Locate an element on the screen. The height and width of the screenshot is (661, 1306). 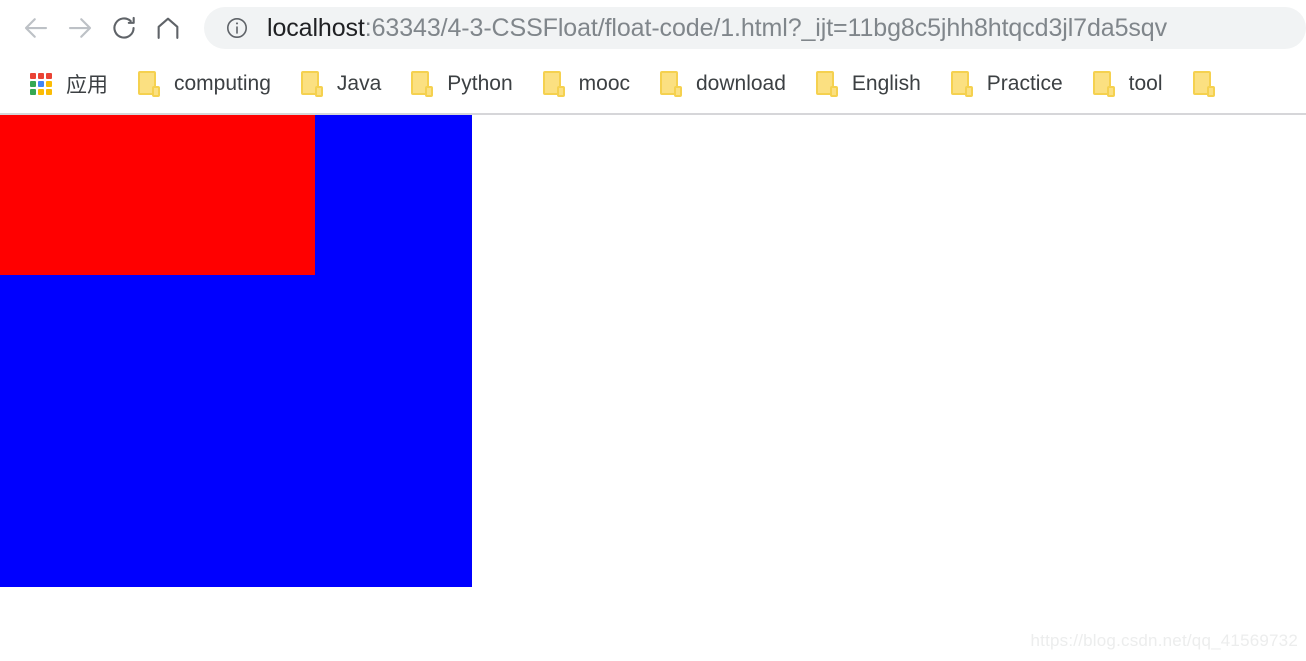
bookmark-label-computing: computing is located at coordinates (222, 83).